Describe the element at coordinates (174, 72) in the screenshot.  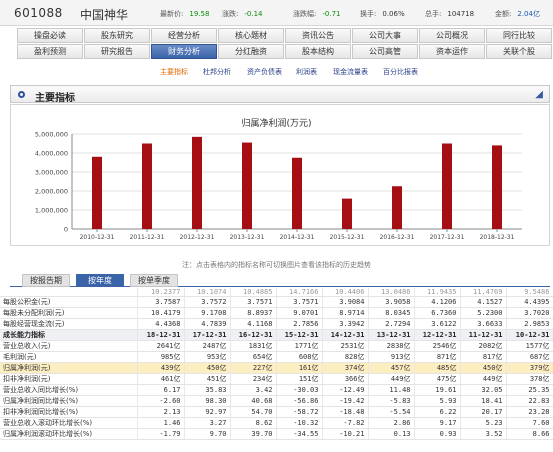
I see `subtab-main-indicators: 主要指标` at that location.